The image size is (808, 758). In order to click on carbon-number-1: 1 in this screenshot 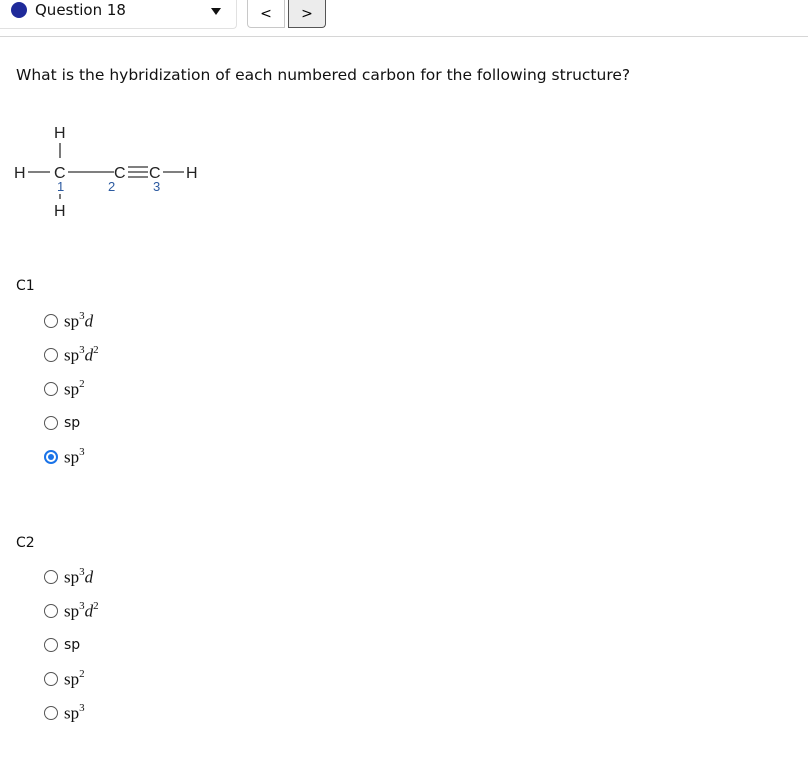, I will do `click(60, 186)`.